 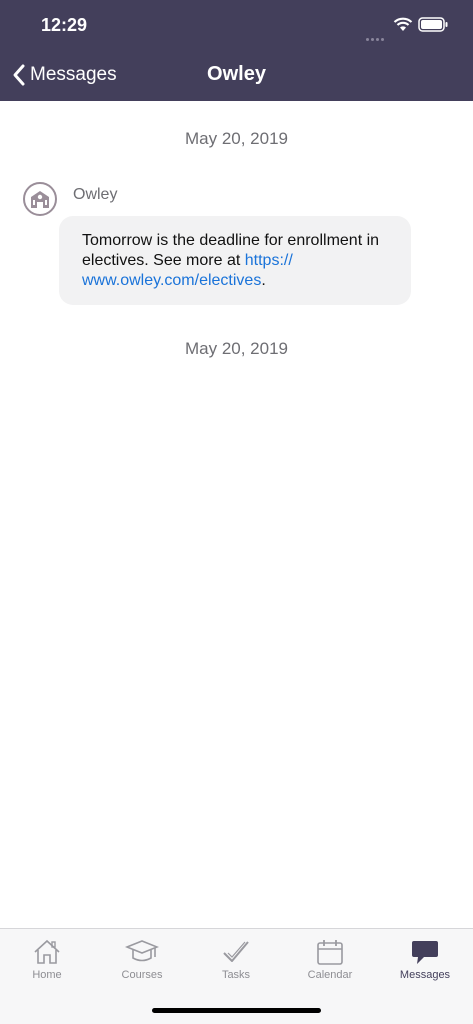 I want to click on school-building-icon, so click(x=40, y=199).